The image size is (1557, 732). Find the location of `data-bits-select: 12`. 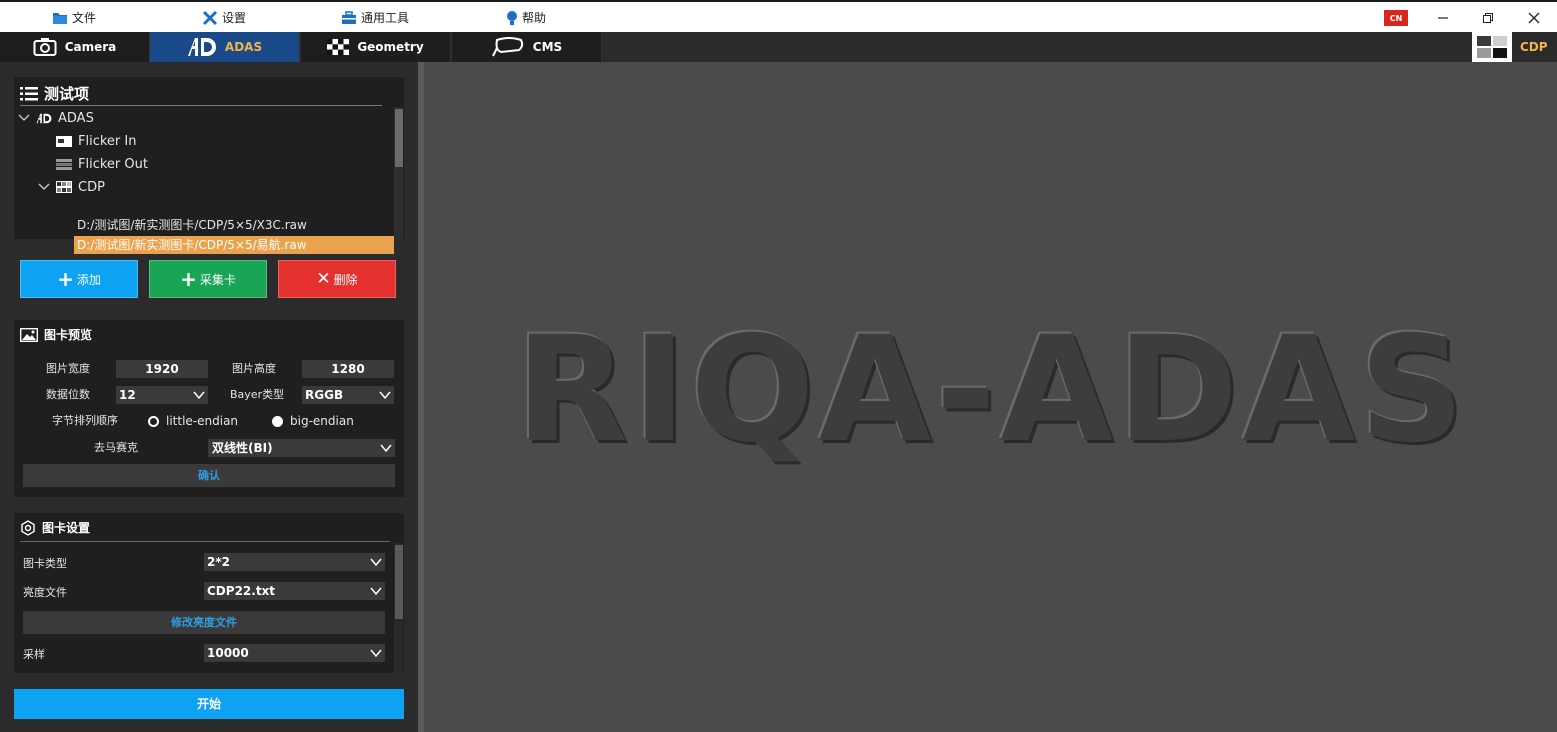

data-bits-select: 12 is located at coordinates (162, 395).